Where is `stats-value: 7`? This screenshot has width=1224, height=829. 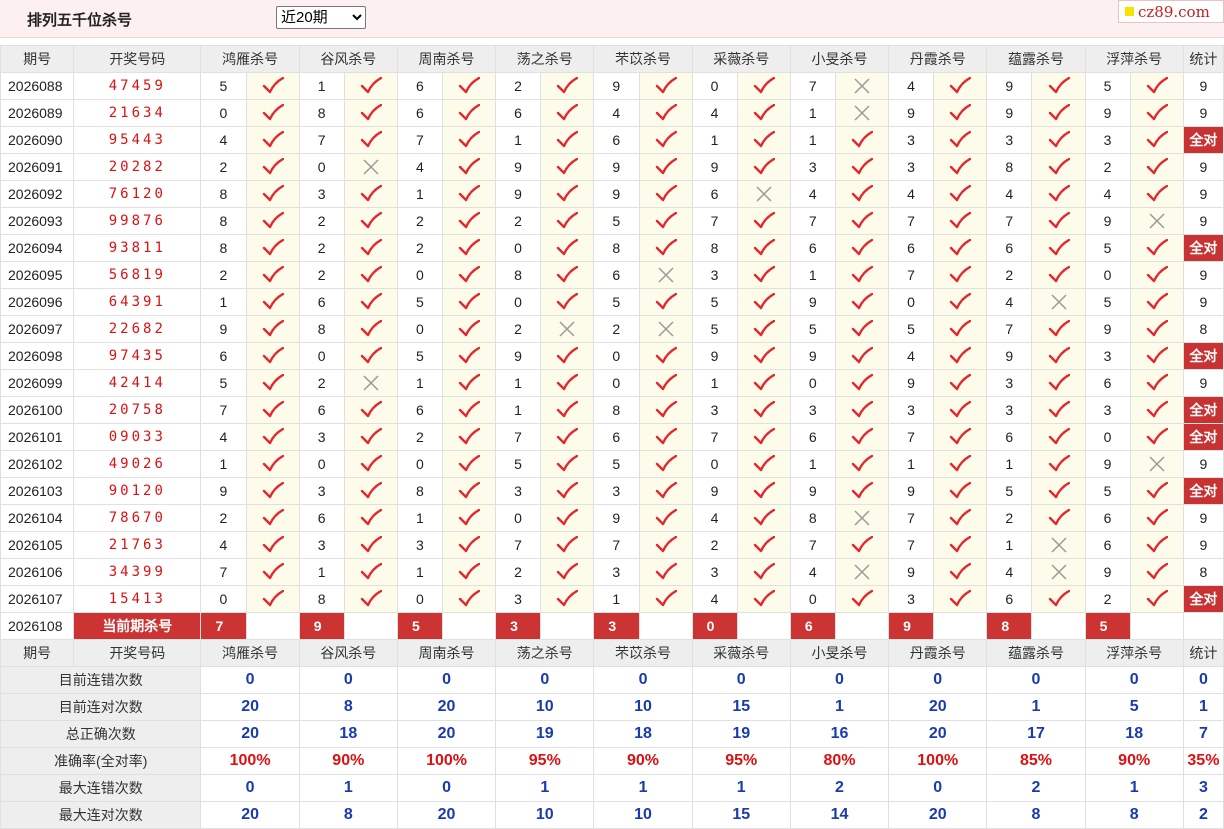 stats-value: 7 is located at coordinates (1203, 734).